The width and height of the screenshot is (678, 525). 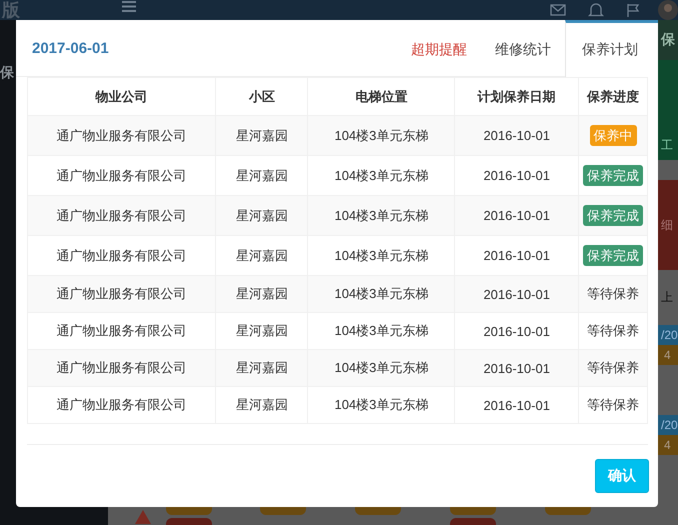 I want to click on column-header: 电梯位置, so click(x=381, y=97).